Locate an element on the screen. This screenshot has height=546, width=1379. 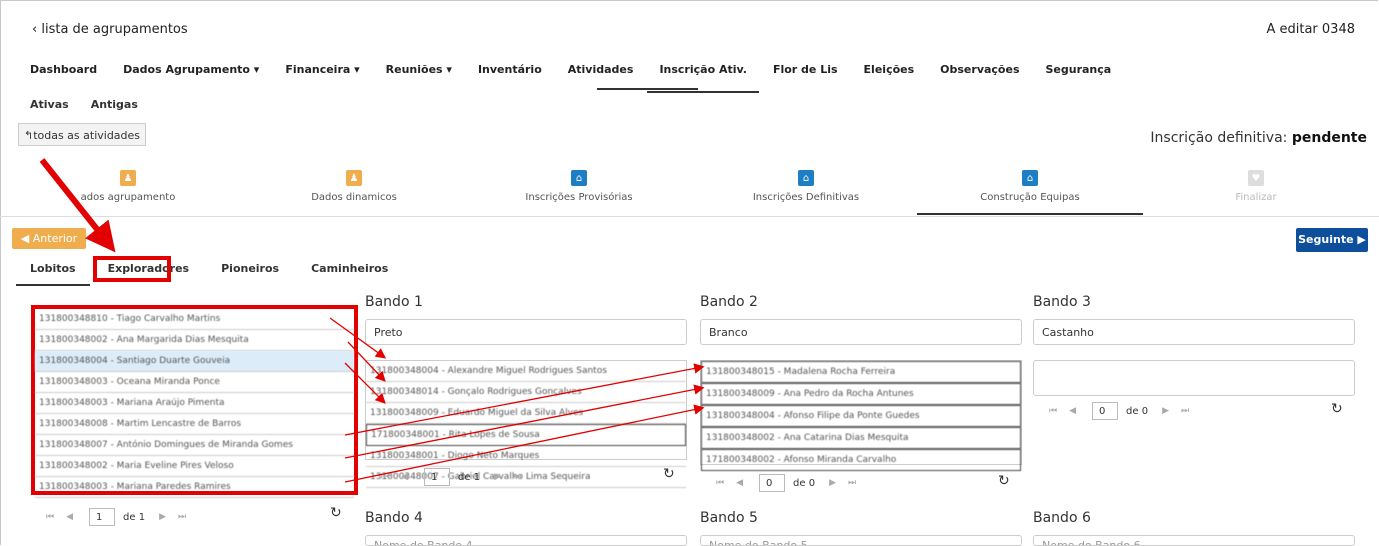
nav-inscricao-ativ: Inscrição Ativ. is located at coordinates (704, 78).